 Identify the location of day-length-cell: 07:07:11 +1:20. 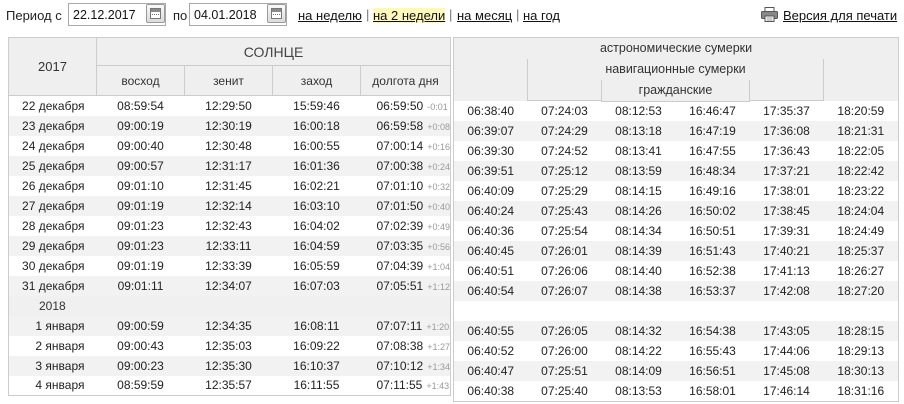
(405, 325).